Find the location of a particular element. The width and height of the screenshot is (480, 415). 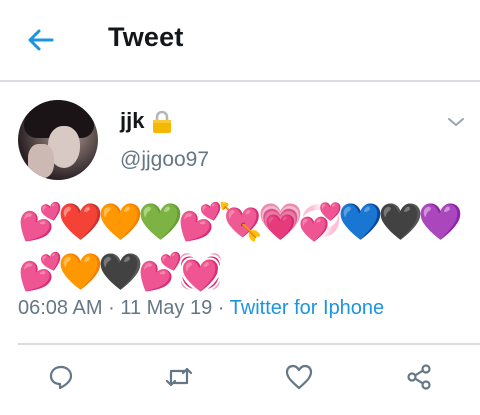

tweet-source-link: Twitter for Iphone is located at coordinates (307, 308).